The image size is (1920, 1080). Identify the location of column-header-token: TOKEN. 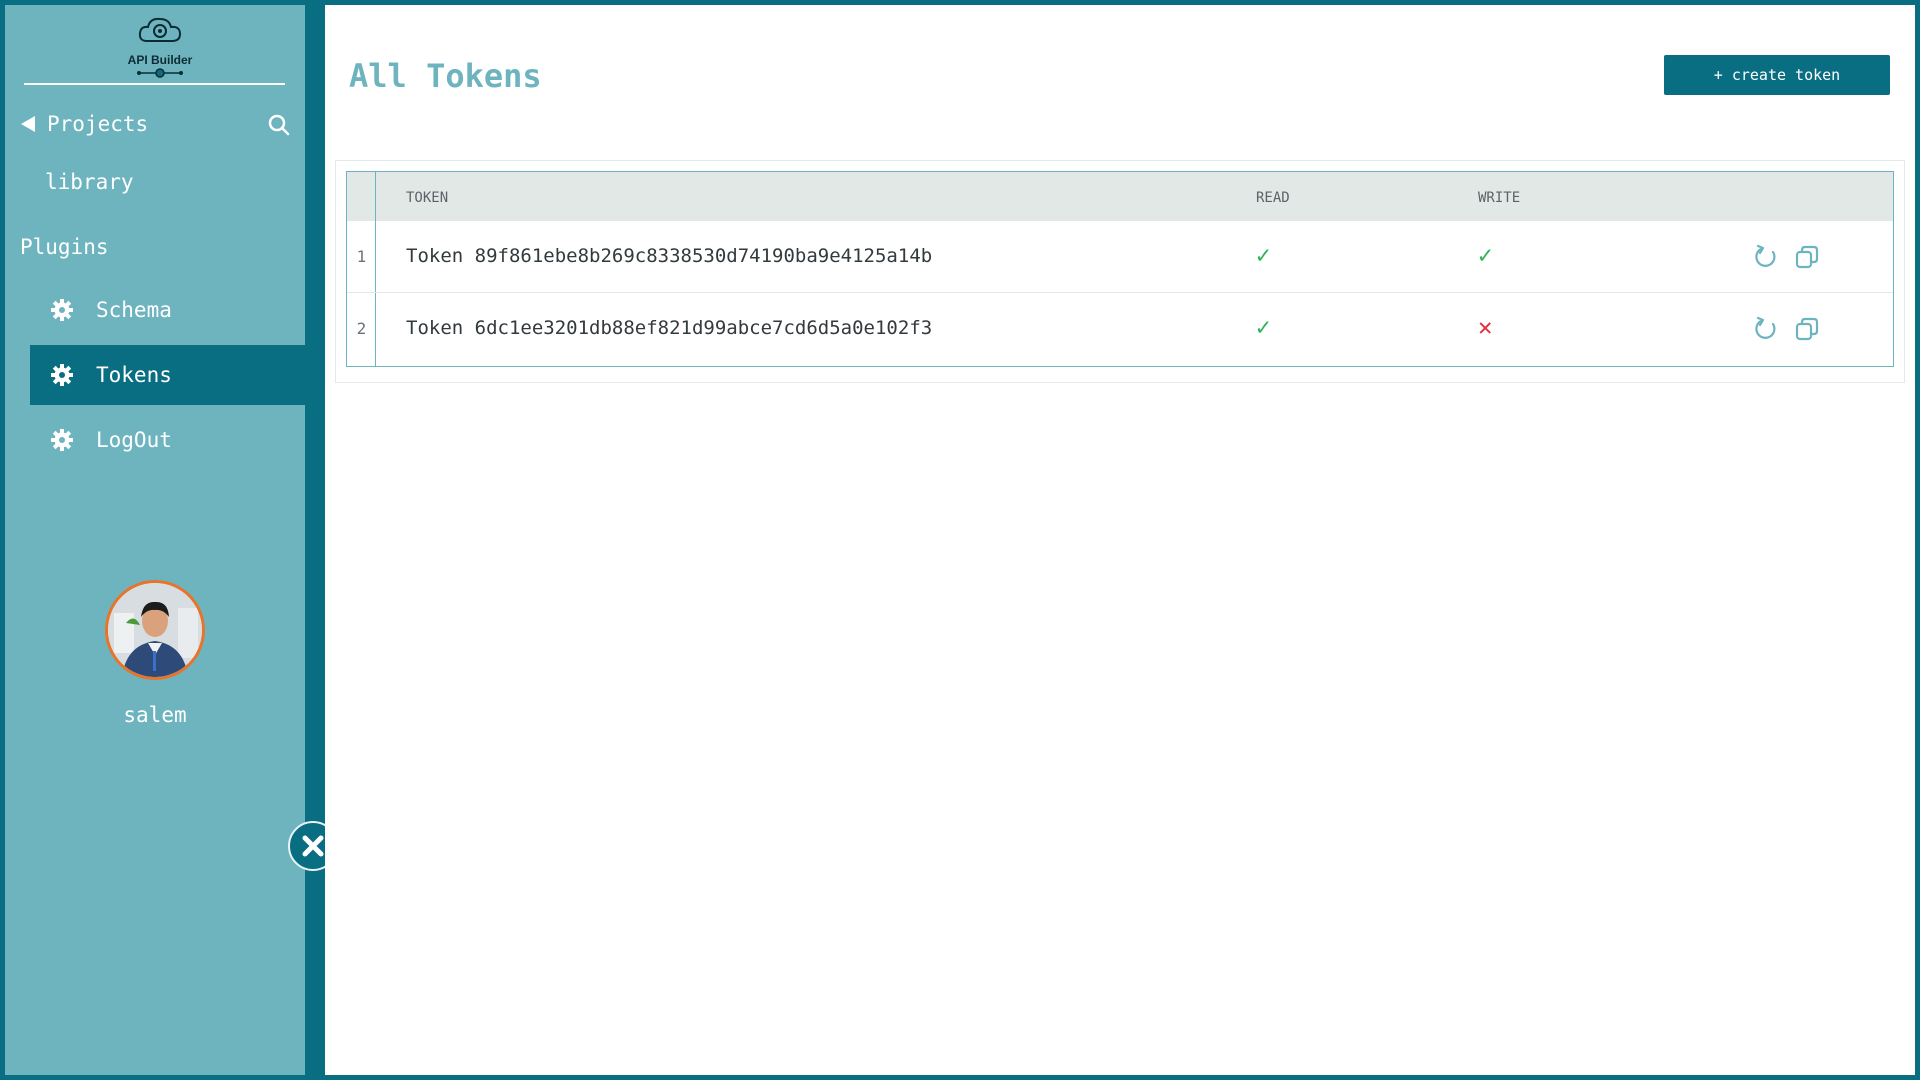
(427, 198).